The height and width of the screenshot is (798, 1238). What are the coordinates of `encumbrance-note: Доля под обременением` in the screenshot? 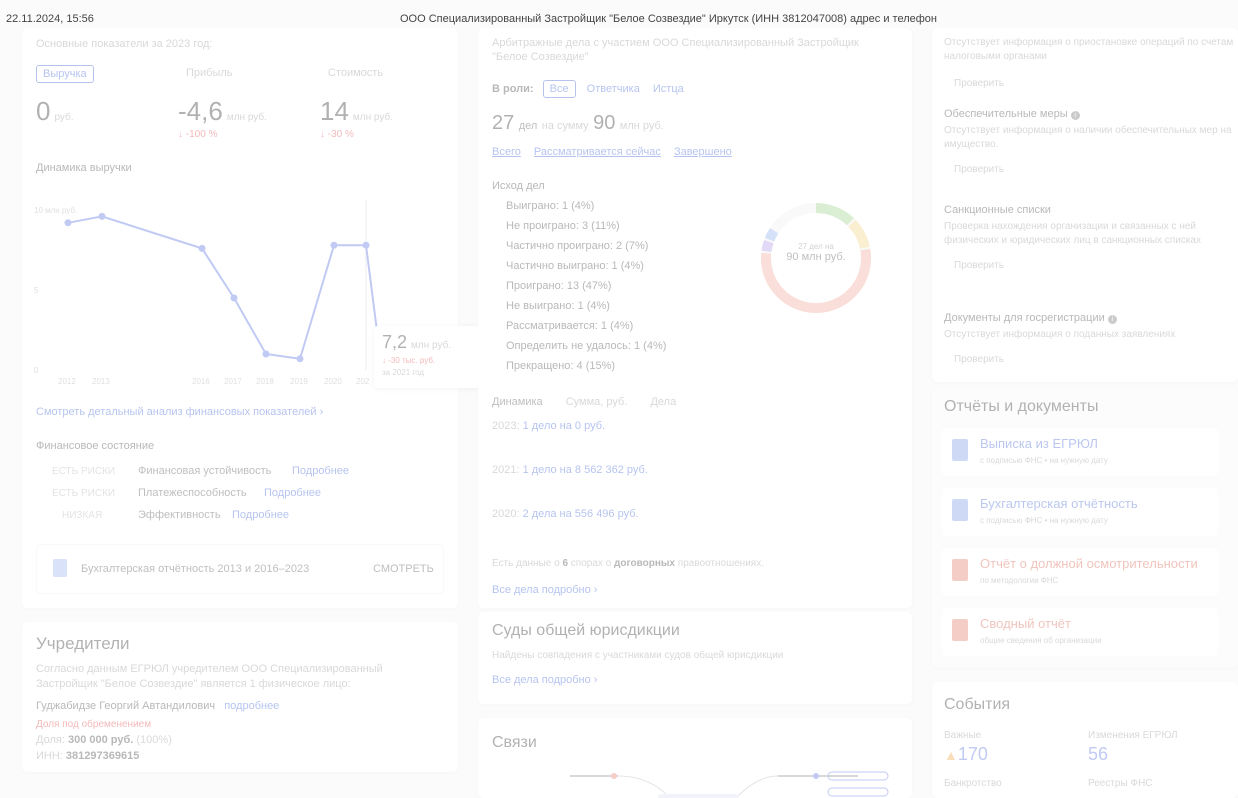 It's located at (94, 724).